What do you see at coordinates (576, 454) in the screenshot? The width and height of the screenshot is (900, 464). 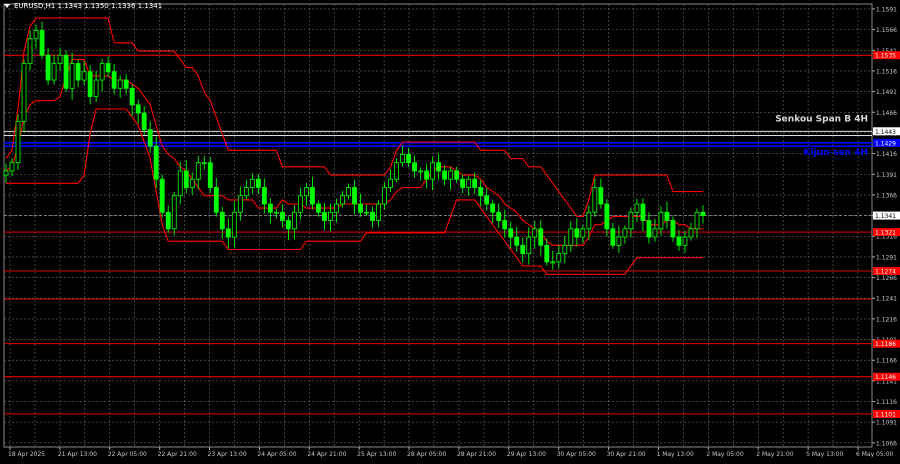 I see `x-tick-label: 30 Apr 05:00` at bounding box center [576, 454].